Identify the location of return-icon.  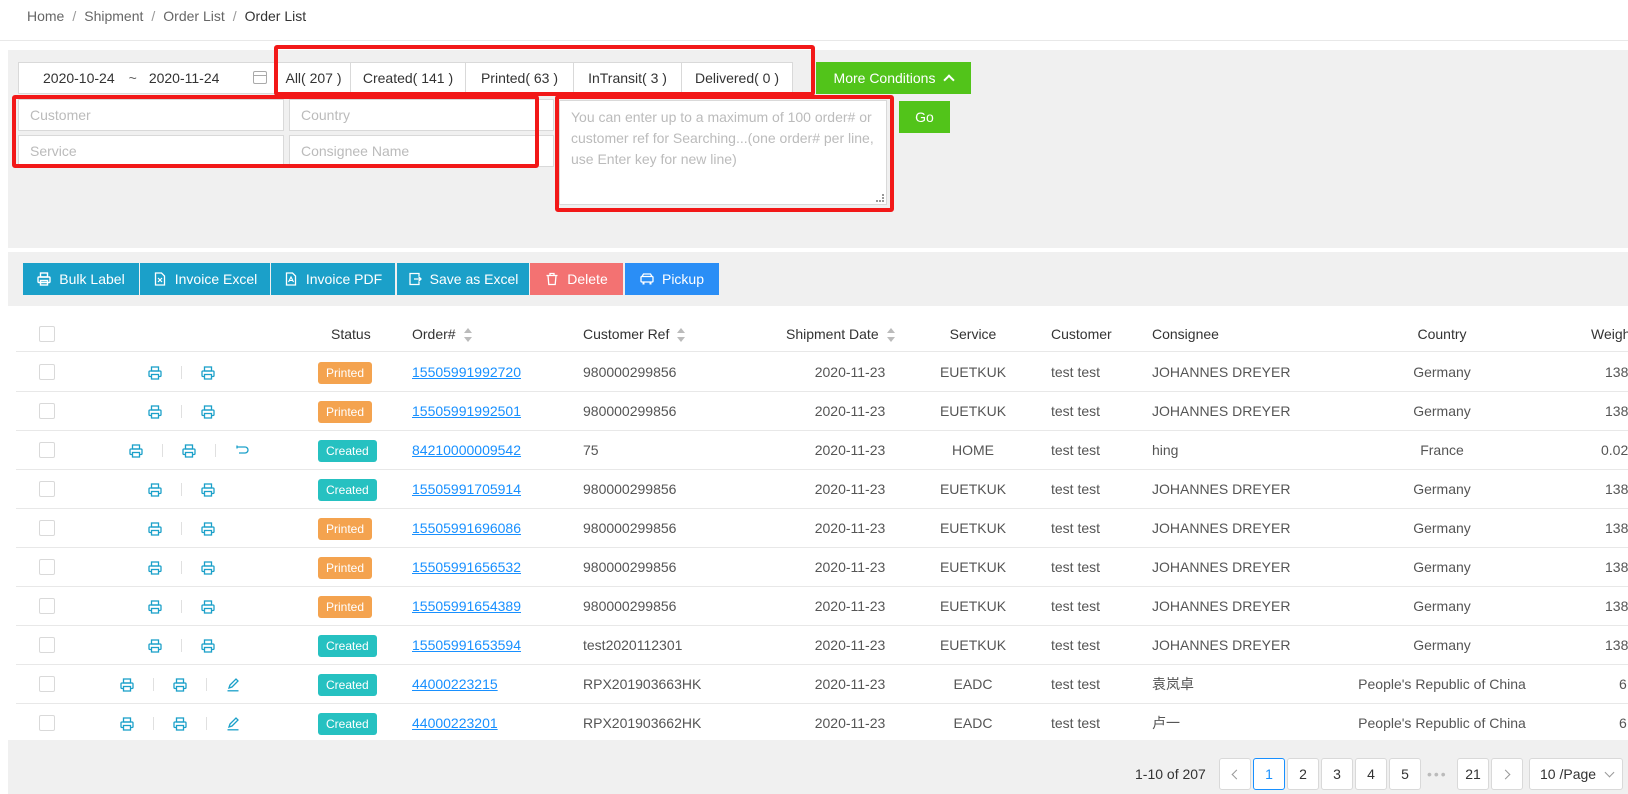
(242, 451).